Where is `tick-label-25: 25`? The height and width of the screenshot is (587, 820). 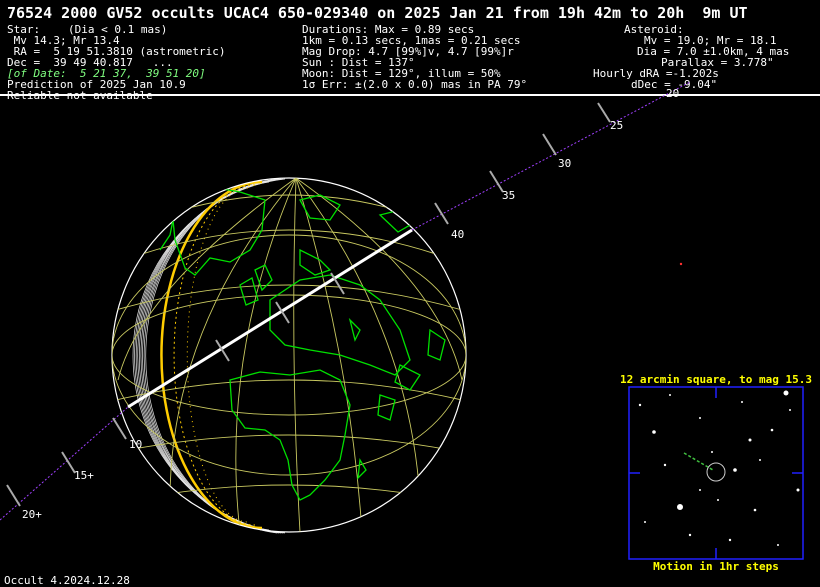 tick-label-25: 25 is located at coordinates (616, 125).